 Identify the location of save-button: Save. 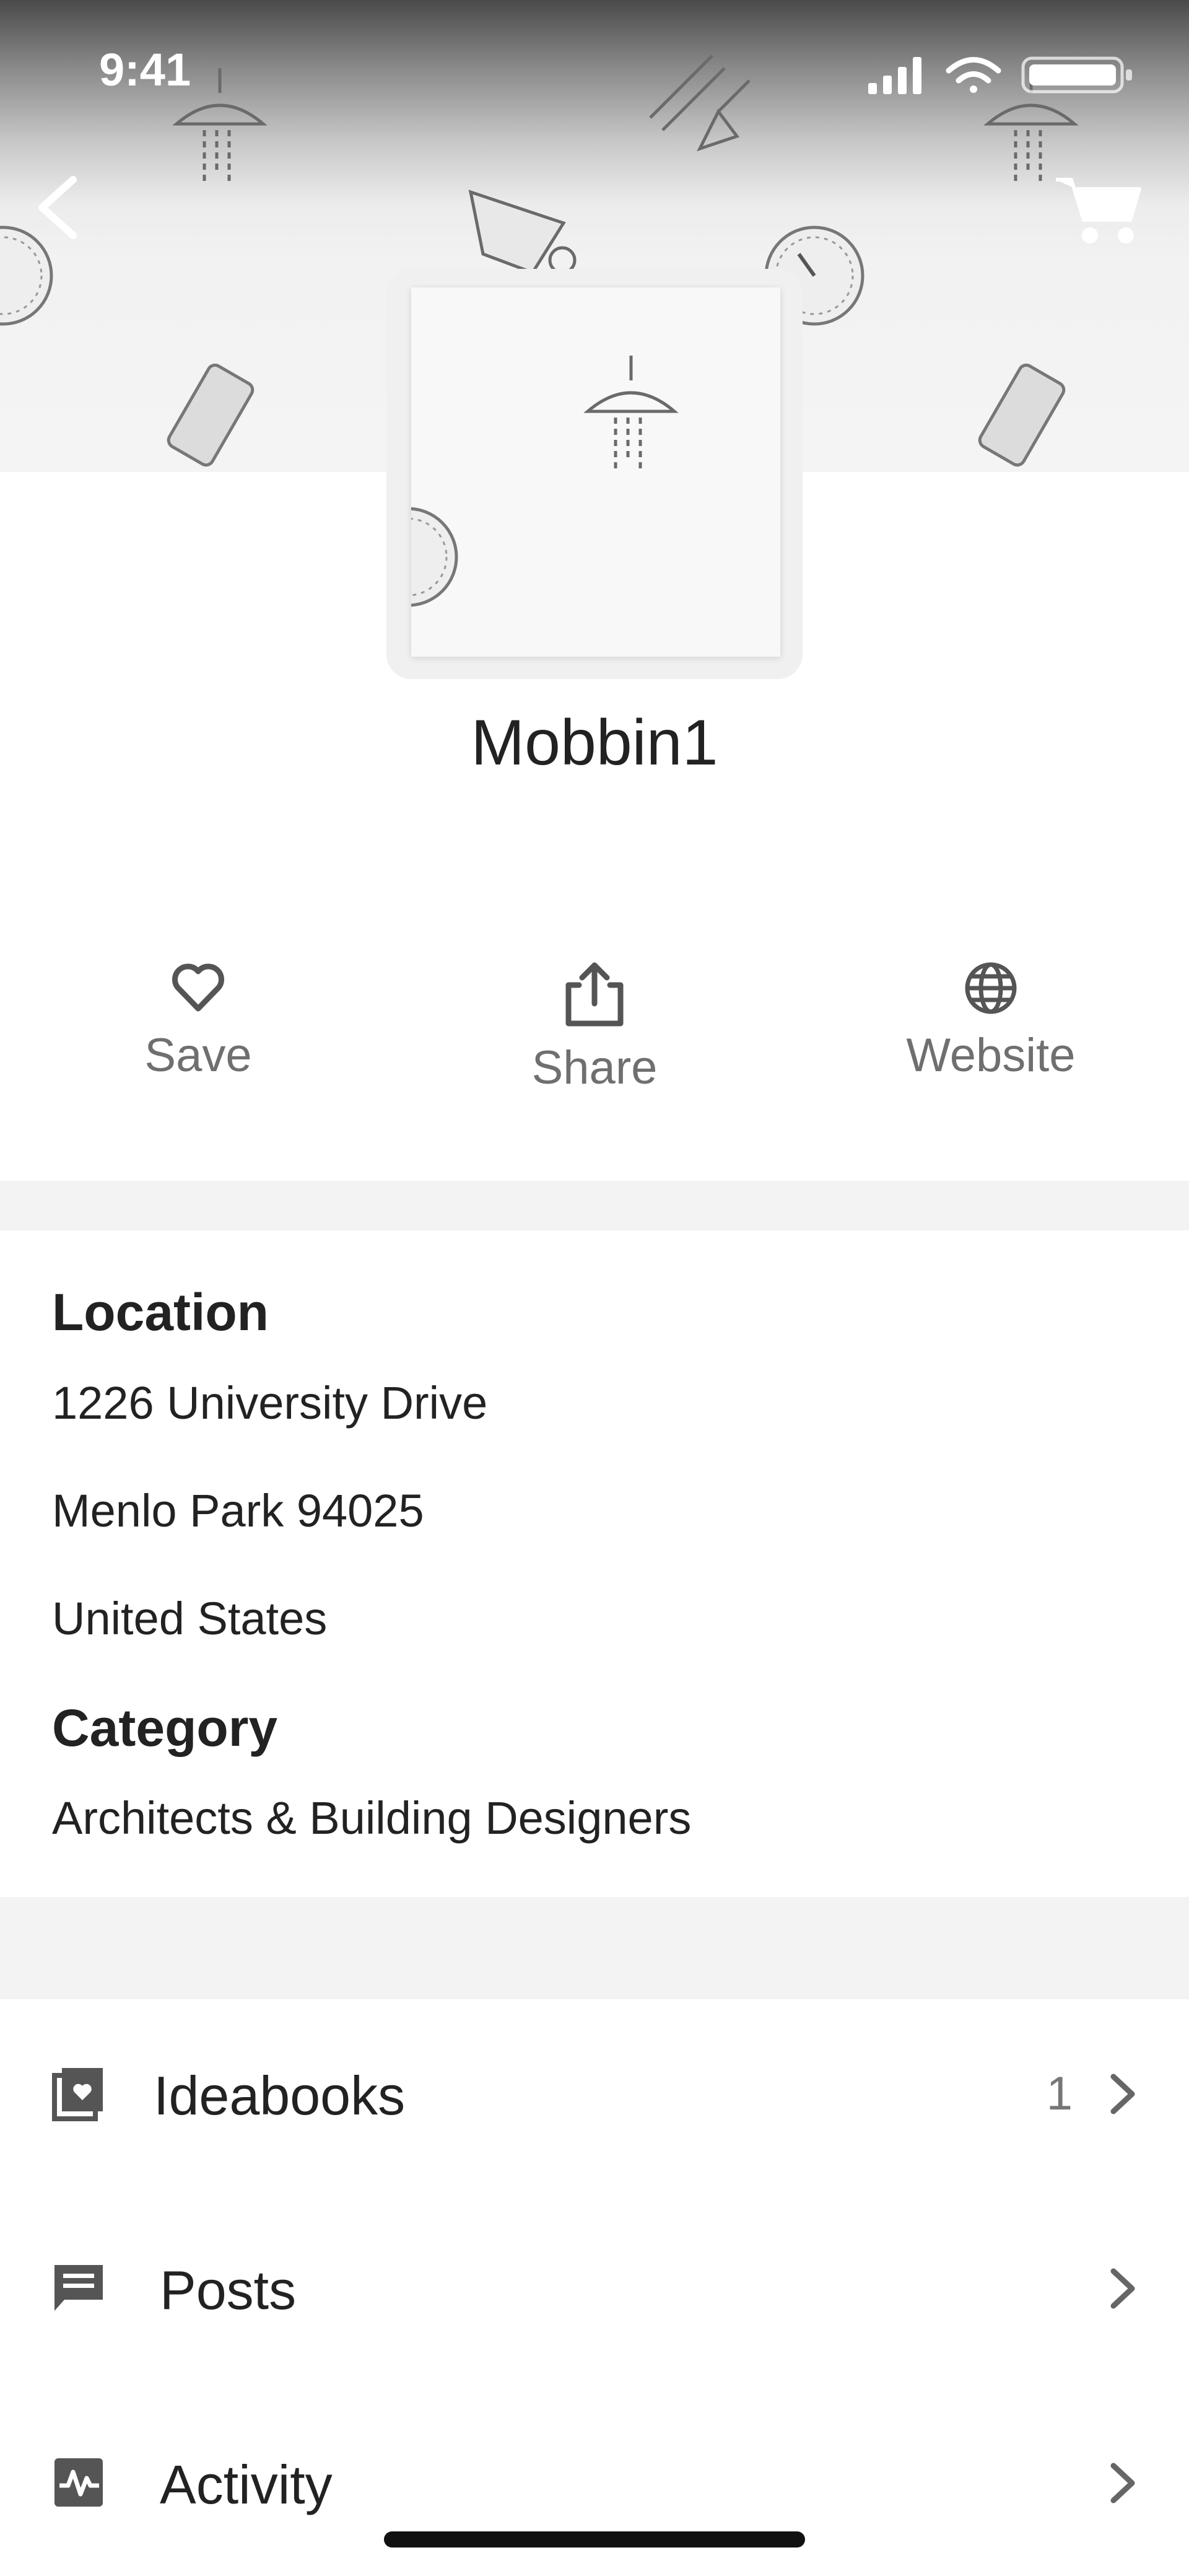
(198, 1034).